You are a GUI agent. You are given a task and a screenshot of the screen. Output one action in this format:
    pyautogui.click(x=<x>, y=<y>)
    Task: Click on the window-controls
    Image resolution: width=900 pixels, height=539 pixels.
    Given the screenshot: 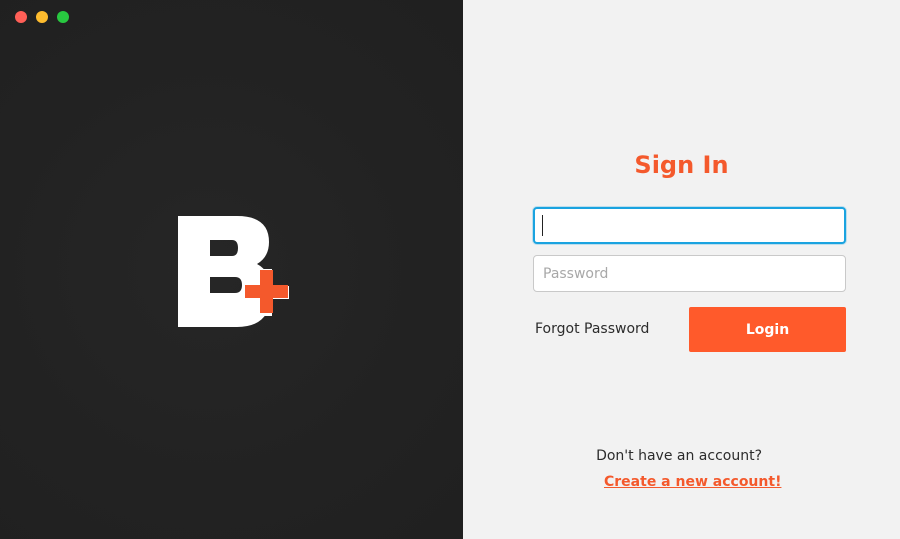 What is the action you would take?
    pyautogui.click(x=42, y=17)
    